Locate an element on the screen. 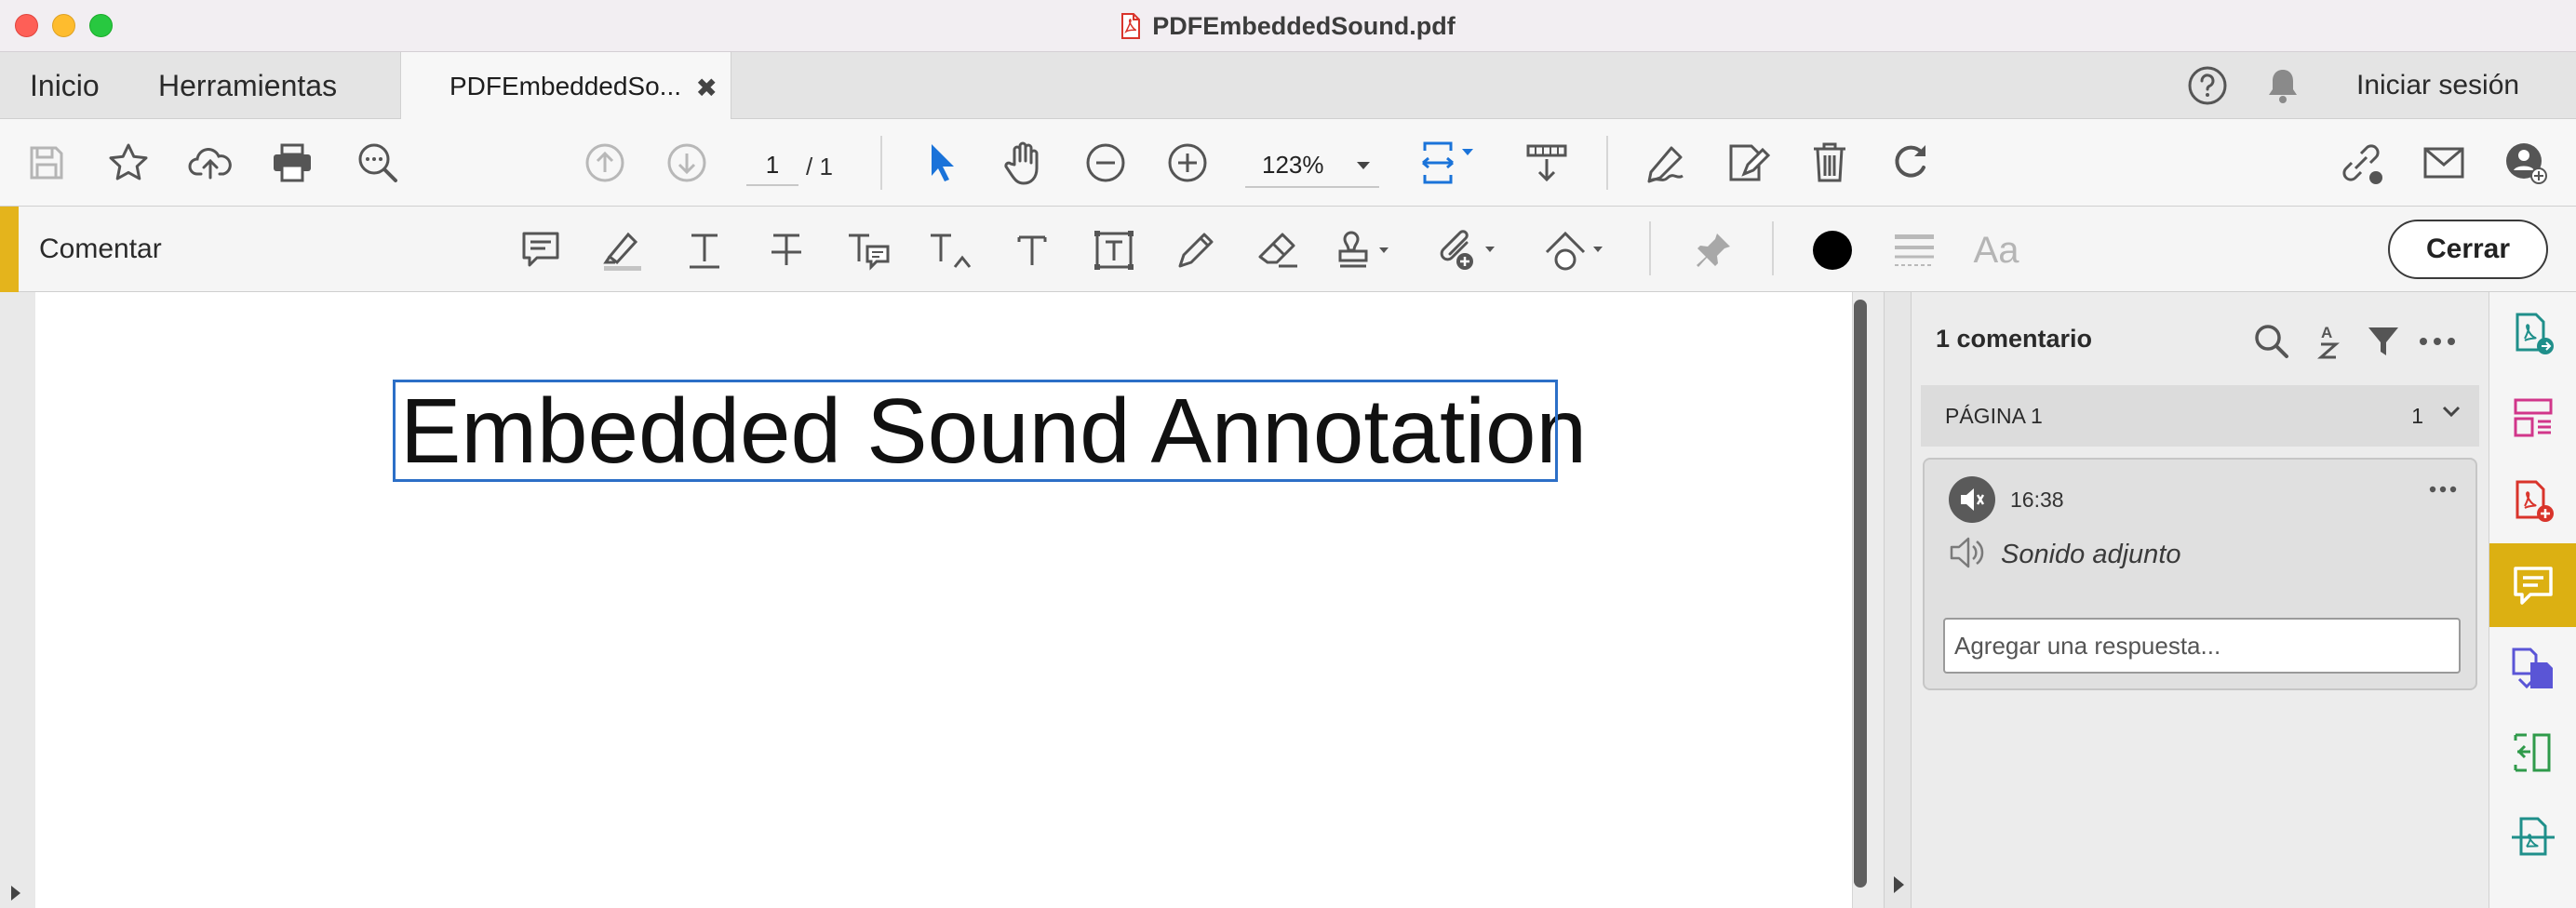 The height and width of the screenshot is (908, 2576). zoom-in-icon is located at coordinates (1187, 163).